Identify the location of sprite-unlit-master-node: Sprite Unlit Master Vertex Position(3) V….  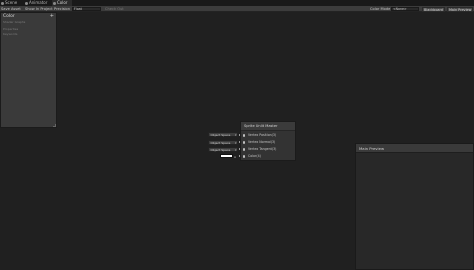
(268, 141).